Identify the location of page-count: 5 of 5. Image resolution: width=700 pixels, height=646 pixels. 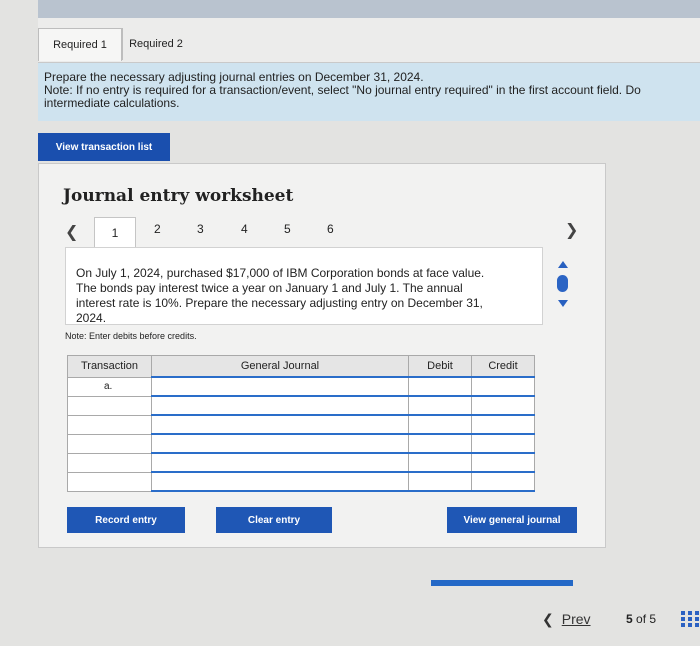
(641, 619).